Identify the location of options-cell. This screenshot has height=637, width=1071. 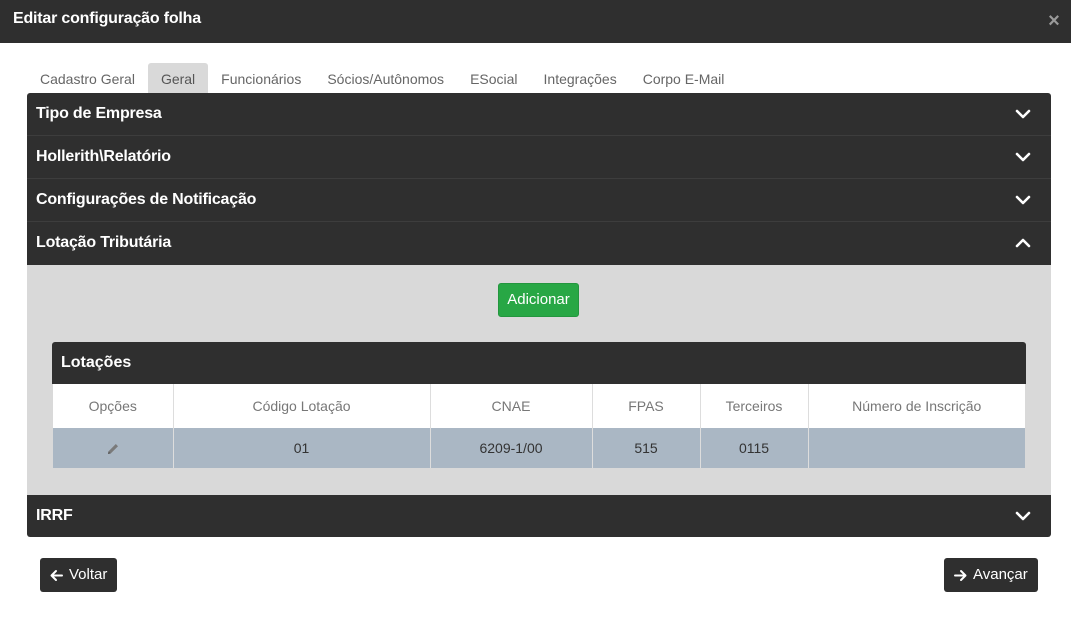
(113, 448).